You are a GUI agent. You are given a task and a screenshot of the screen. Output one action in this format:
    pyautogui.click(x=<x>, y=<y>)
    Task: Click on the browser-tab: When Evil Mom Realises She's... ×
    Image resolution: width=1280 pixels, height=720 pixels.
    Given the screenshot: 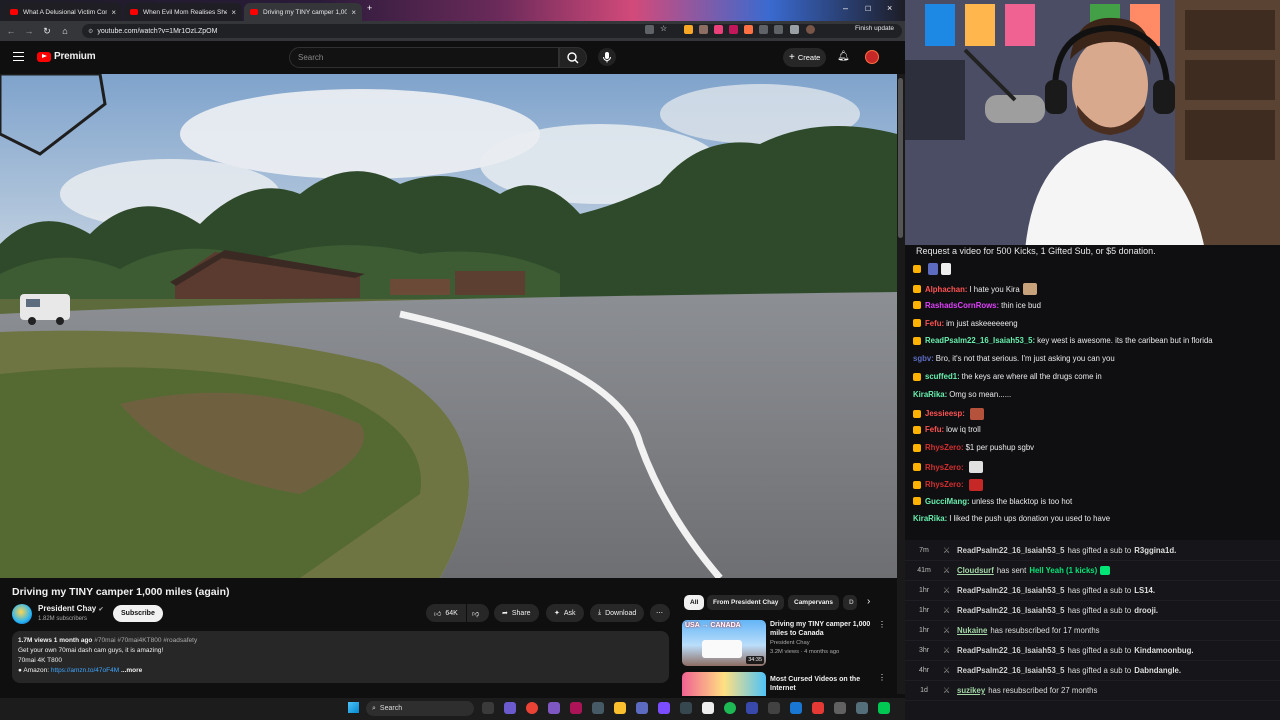 What is the action you would take?
    pyautogui.click(x=183, y=12)
    